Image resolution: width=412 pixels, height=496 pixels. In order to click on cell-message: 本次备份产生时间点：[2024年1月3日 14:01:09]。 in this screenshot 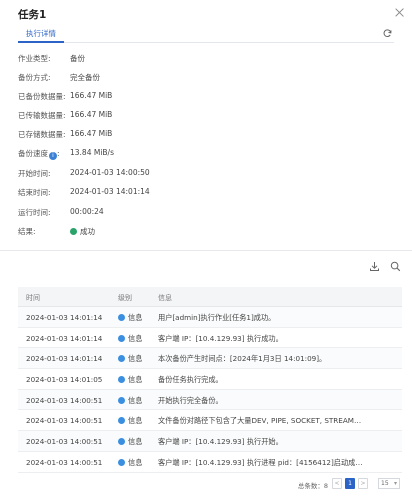, I will do `click(242, 359)`.